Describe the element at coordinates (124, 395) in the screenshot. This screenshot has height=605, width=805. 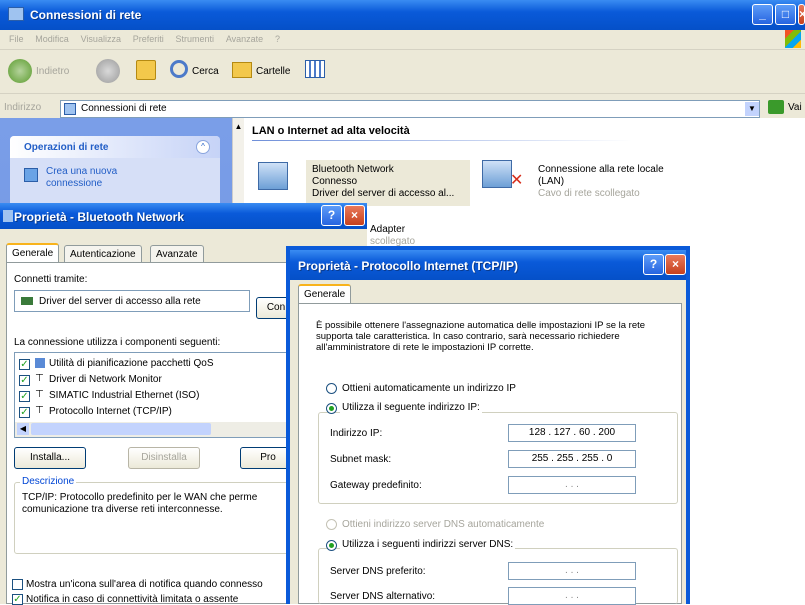
I see `component-label: SIMATIC Industrial Ethernet (ISO)` at that location.